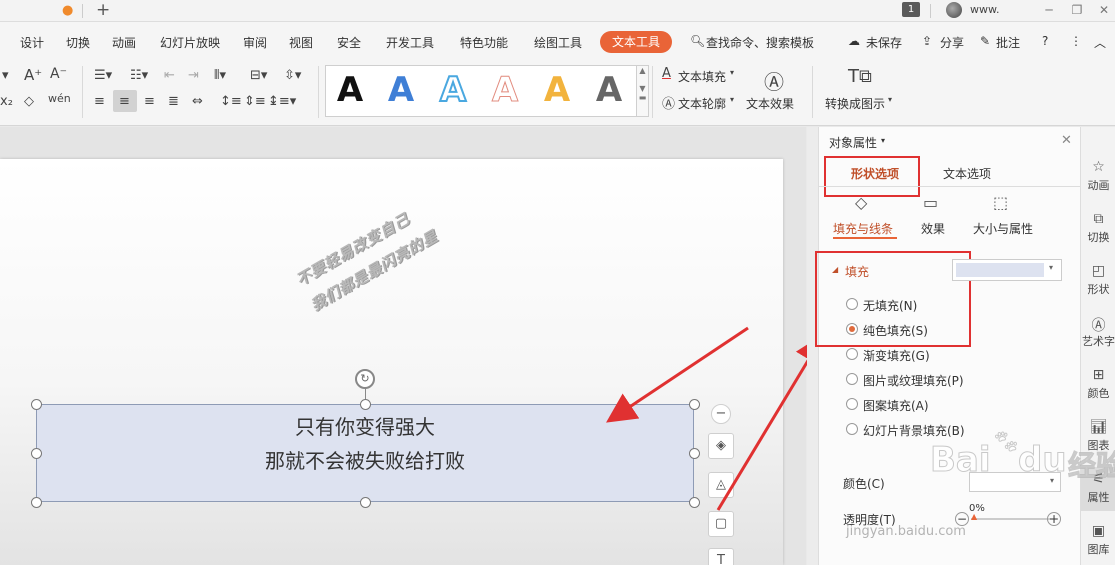 The image size is (1115, 565). I want to click on menu-view: 视图, so click(301, 42).